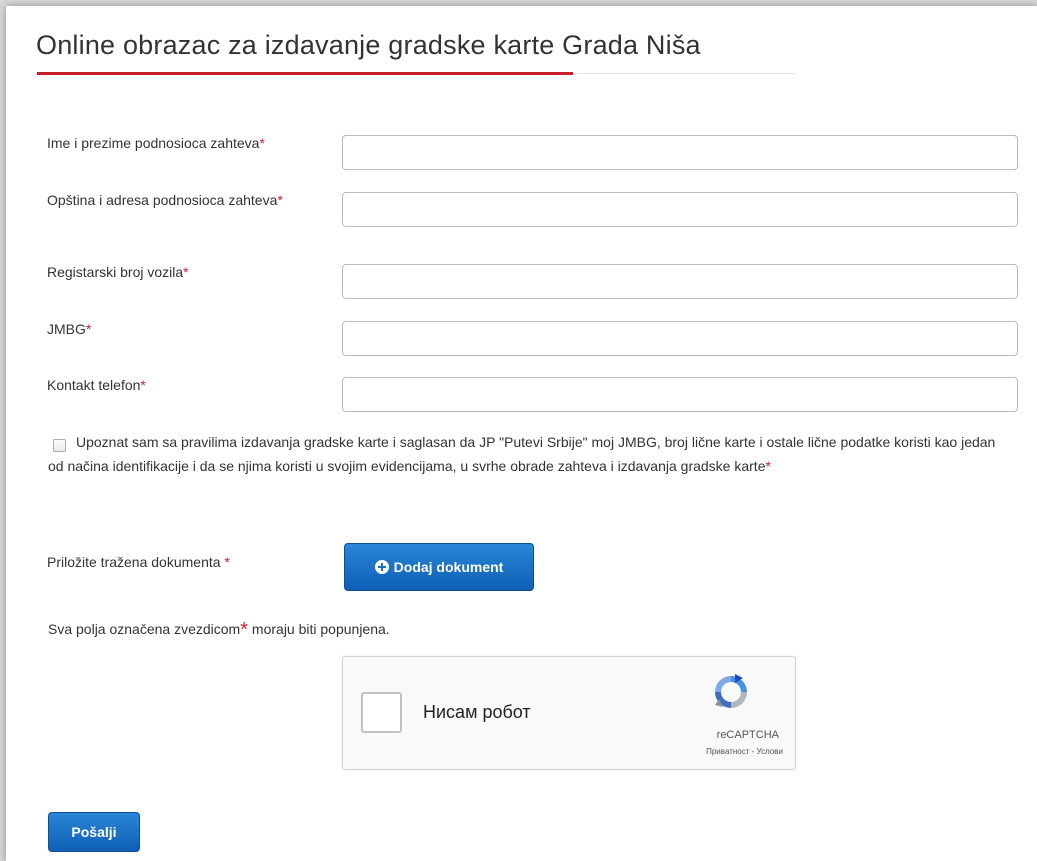 Image resolution: width=1037 pixels, height=861 pixels. I want to click on add-document-label: Dodaj dokument, so click(448, 567).